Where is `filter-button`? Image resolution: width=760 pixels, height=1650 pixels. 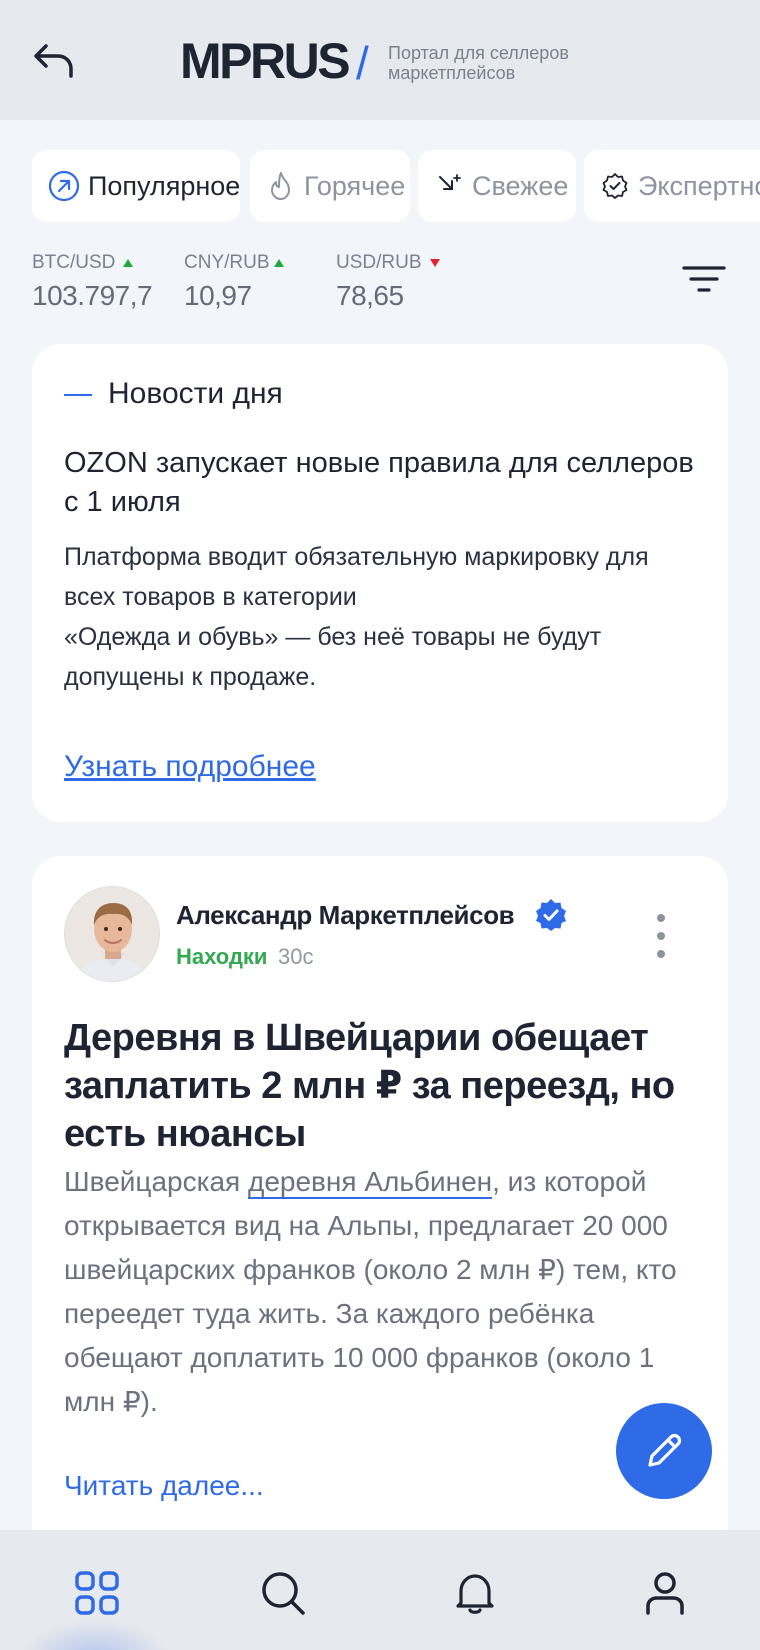
filter-button is located at coordinates (704, 280).